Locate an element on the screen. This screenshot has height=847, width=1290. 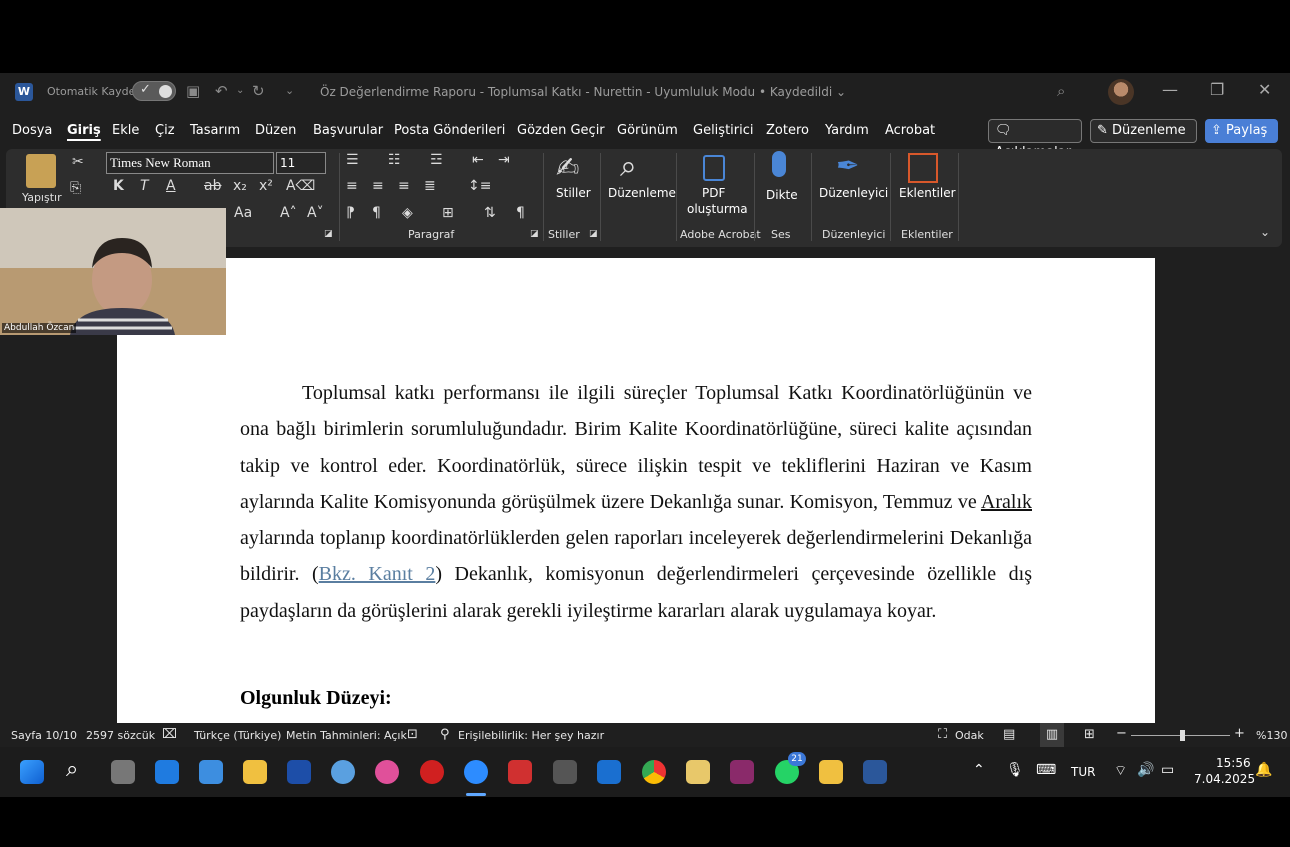
tab-zotero: Zotero is located at coordinates (787, 130).